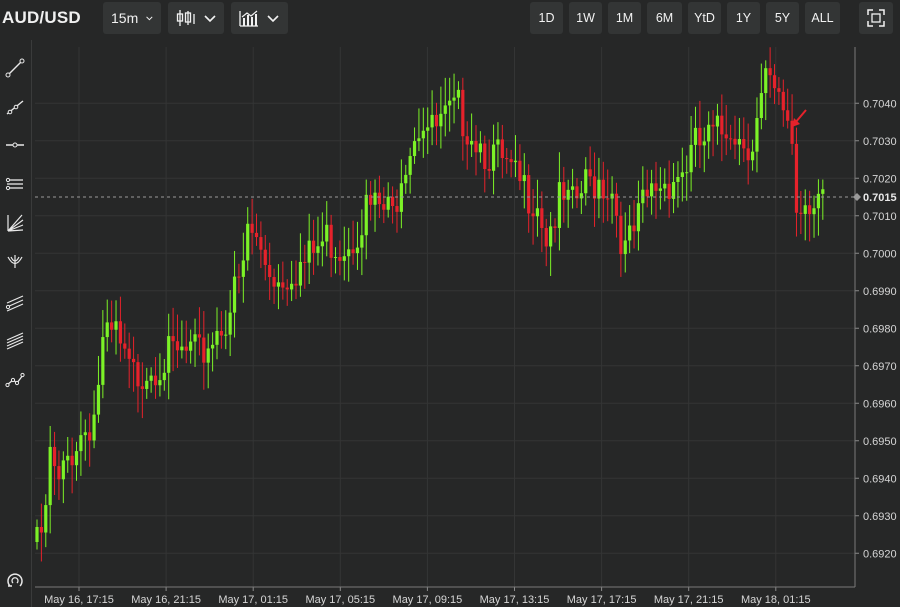 The height and width of the screenshot is (607, 900). Describe the element at coordinates (466, 156) in the screenshot. I see `chart-overlay: 0.7015` at that location.